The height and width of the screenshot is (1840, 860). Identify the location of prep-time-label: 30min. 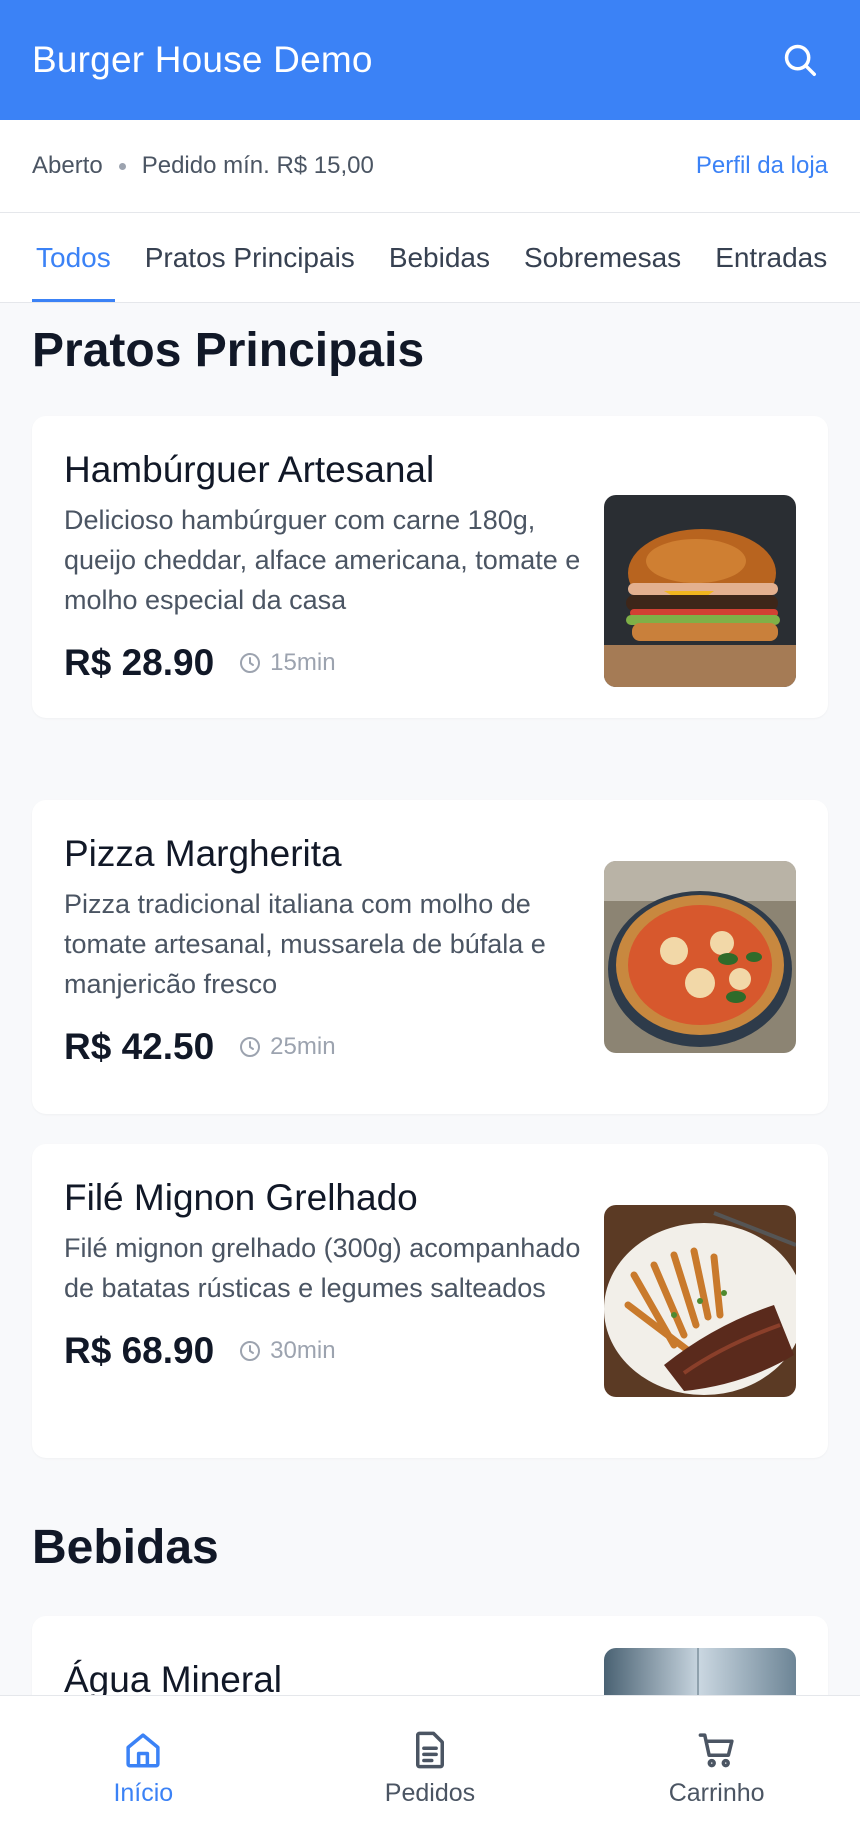
(303, 1350).